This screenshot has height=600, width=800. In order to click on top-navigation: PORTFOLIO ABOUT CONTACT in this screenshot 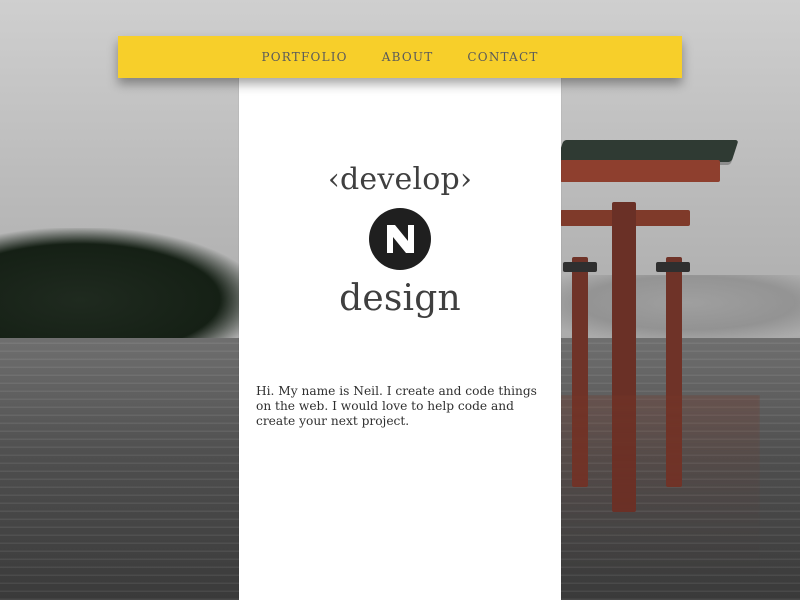, I will do `click(400, 57)`.